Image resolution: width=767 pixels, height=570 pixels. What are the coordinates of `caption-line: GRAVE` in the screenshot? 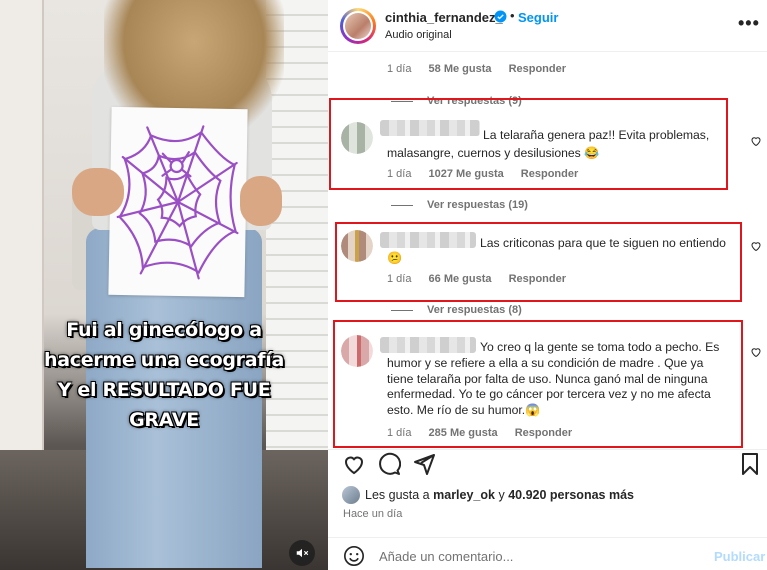 It's located at (164, 420).